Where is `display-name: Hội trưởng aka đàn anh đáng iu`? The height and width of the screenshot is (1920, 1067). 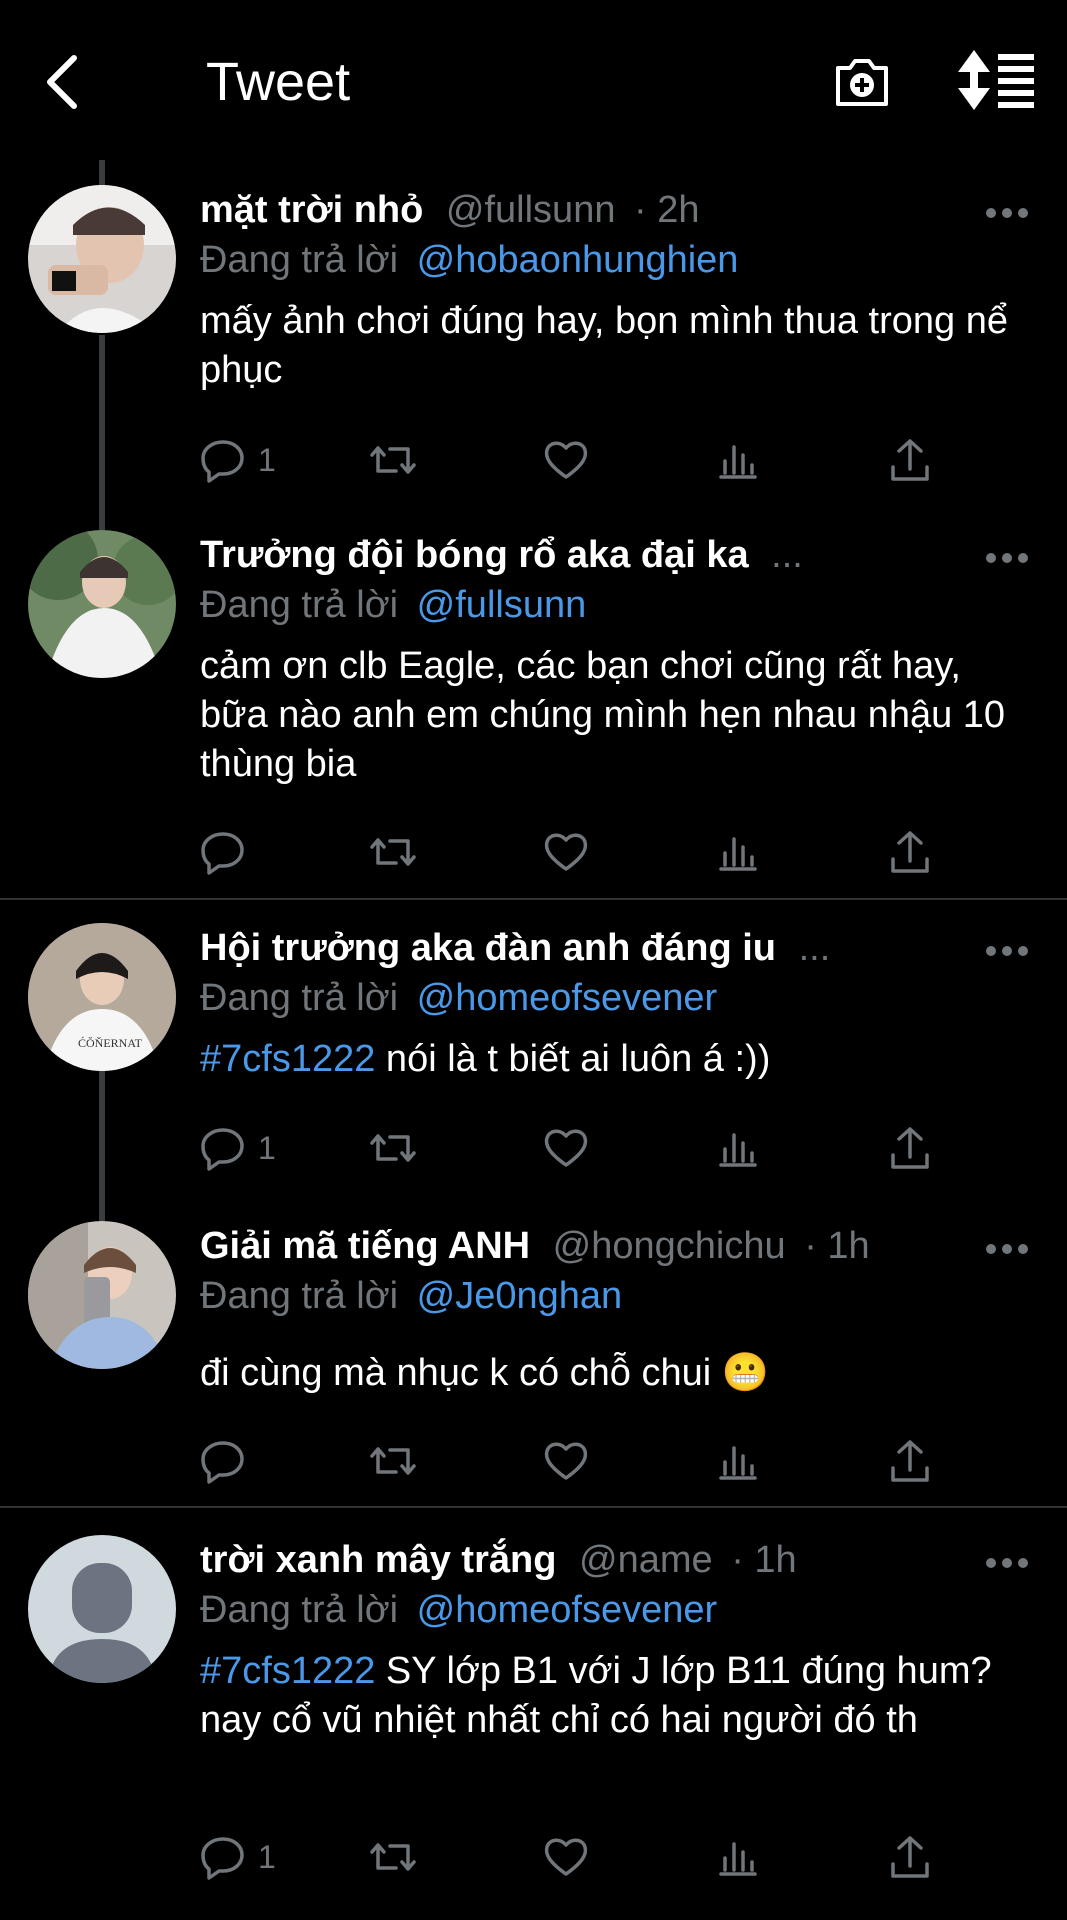 display-name: Hội trưởng aka đàn anh đáng iu is located at coordinates (488, 948).